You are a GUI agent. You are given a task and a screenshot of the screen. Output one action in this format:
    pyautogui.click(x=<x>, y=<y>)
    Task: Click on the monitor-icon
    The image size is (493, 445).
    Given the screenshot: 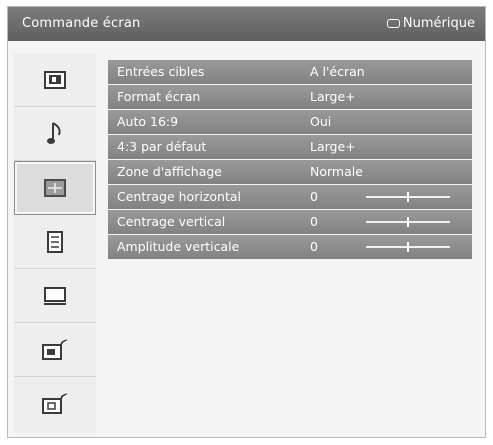 What is the action you would take?
    pyautogui.click(x=55, y=295)
    